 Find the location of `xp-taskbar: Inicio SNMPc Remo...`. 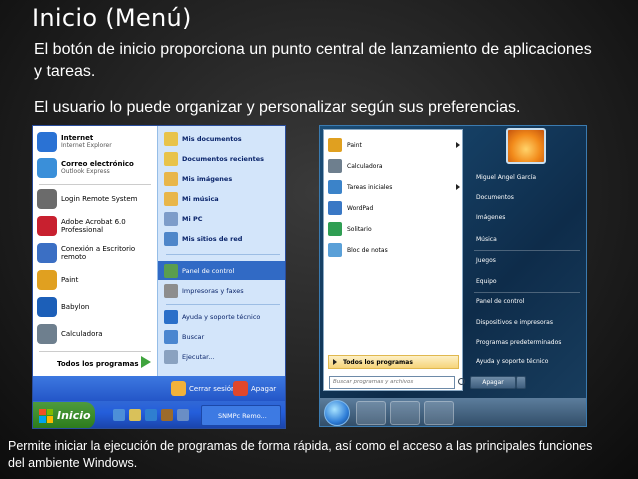

xp-taskbar: Inicio SNMPc Remo... is located at coordinates (159, 414).